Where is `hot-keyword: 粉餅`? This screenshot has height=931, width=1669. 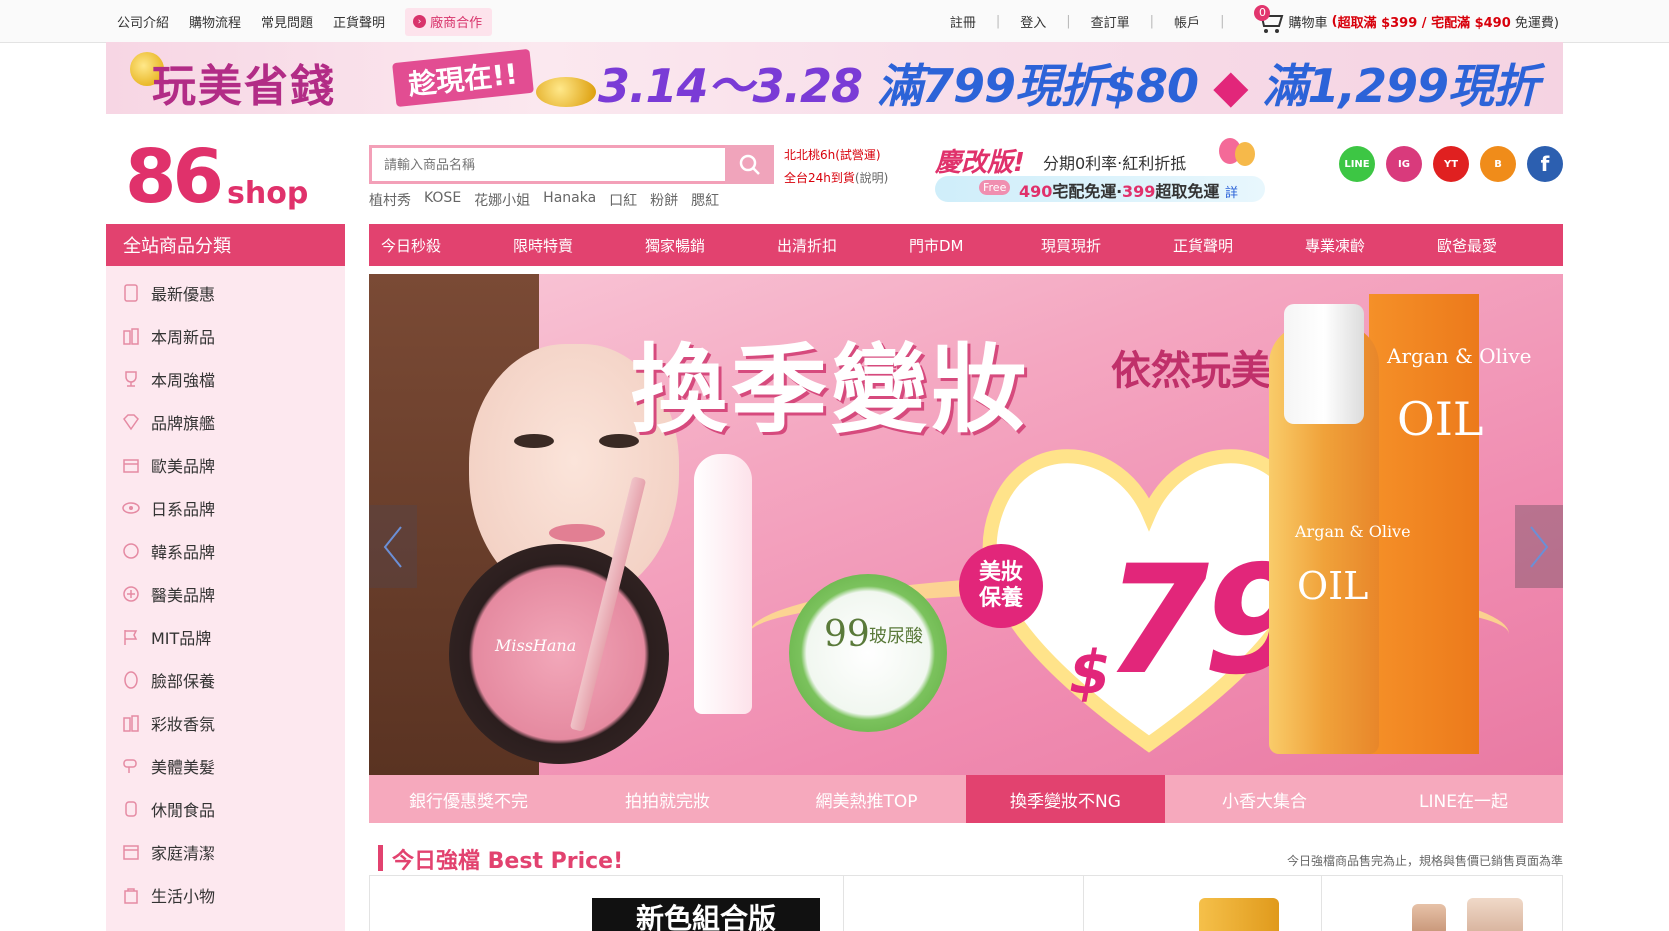
hot-keyword: 粉餅 is located at coordinates (664, 200).